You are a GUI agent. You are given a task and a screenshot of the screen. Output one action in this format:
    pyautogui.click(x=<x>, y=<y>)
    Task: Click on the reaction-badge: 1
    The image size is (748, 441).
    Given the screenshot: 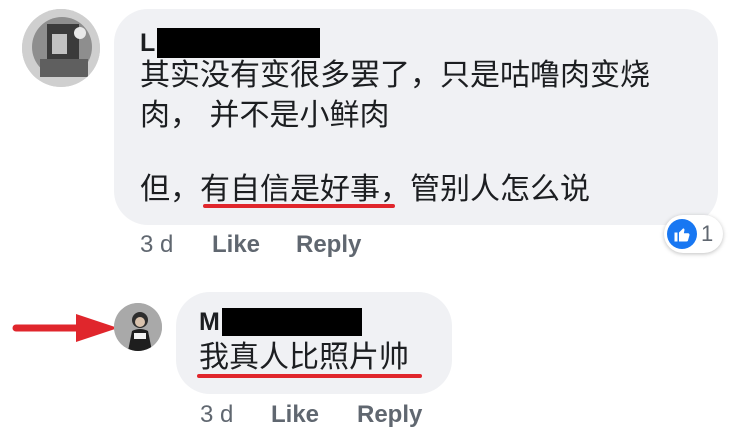 What is the action you would take?
    pyautogui.click(x=694, y=234)
    